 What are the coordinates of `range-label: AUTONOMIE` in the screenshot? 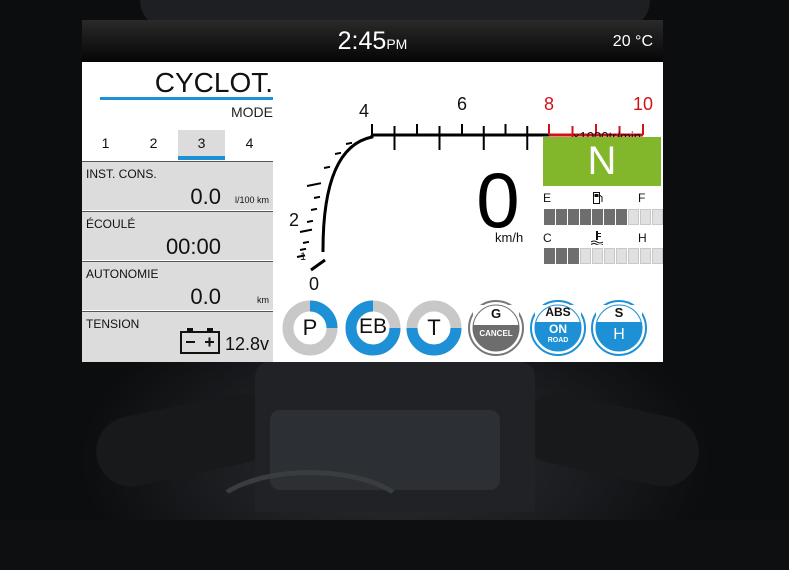 It's located at (122, 274).